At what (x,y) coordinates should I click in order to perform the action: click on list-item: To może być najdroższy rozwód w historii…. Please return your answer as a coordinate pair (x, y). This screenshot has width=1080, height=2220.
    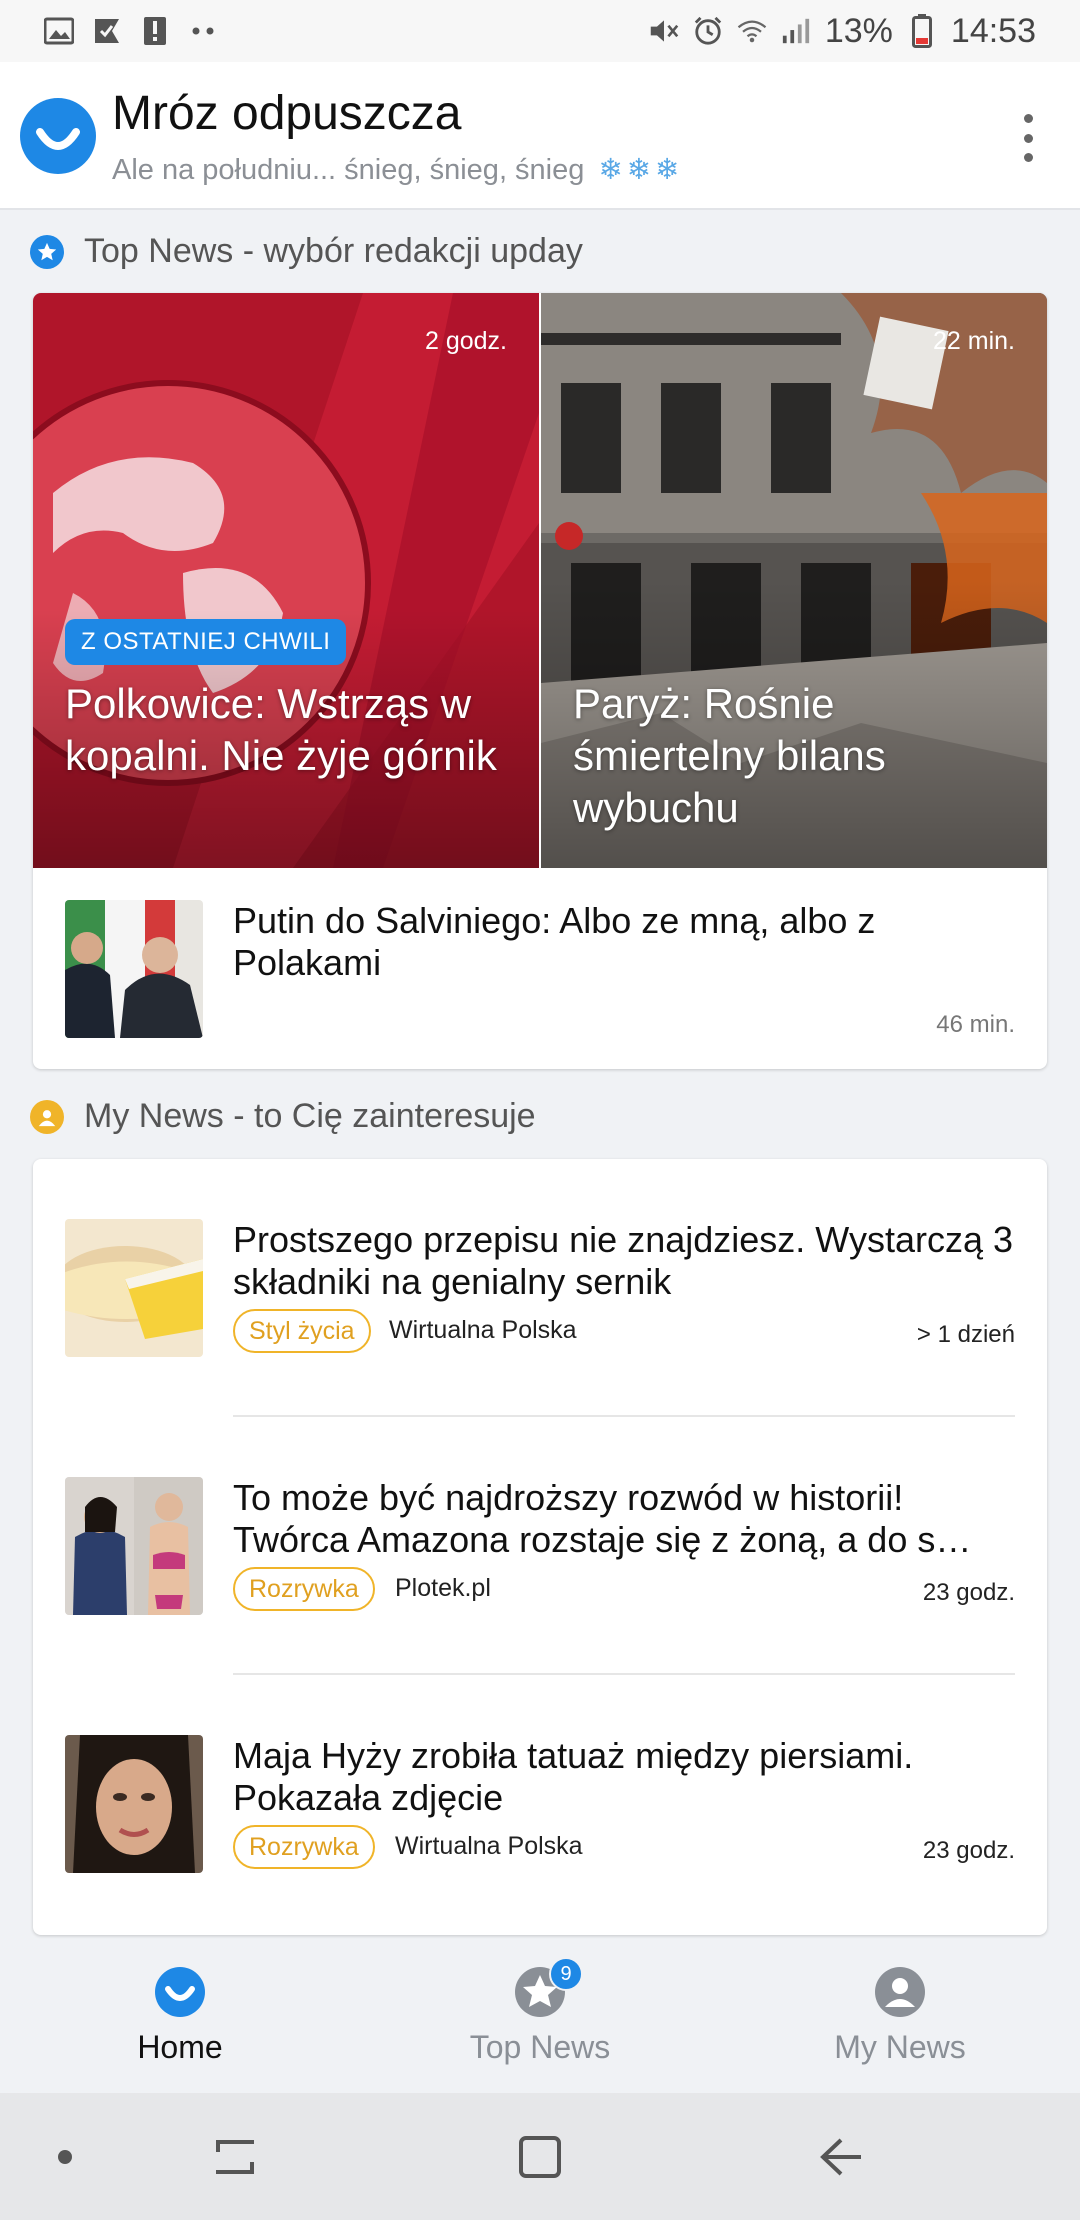
    Looking at the image, I should click on (540, 1546).